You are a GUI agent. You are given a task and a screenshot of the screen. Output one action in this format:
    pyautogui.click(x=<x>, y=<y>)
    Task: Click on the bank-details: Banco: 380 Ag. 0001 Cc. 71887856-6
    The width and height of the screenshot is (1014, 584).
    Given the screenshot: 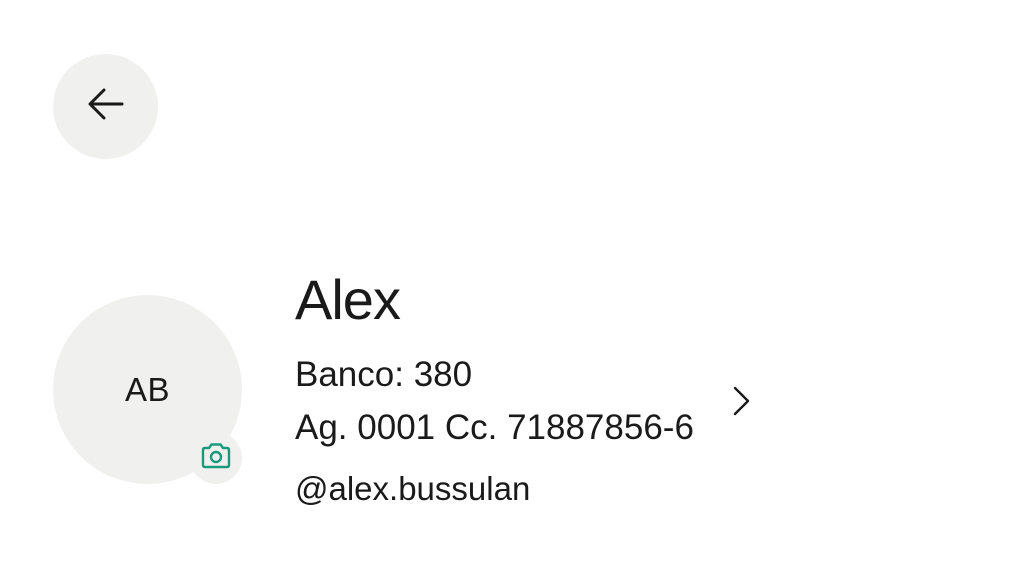 What is the action you would take?
    pyautogui.click(x=494, y=401)
    